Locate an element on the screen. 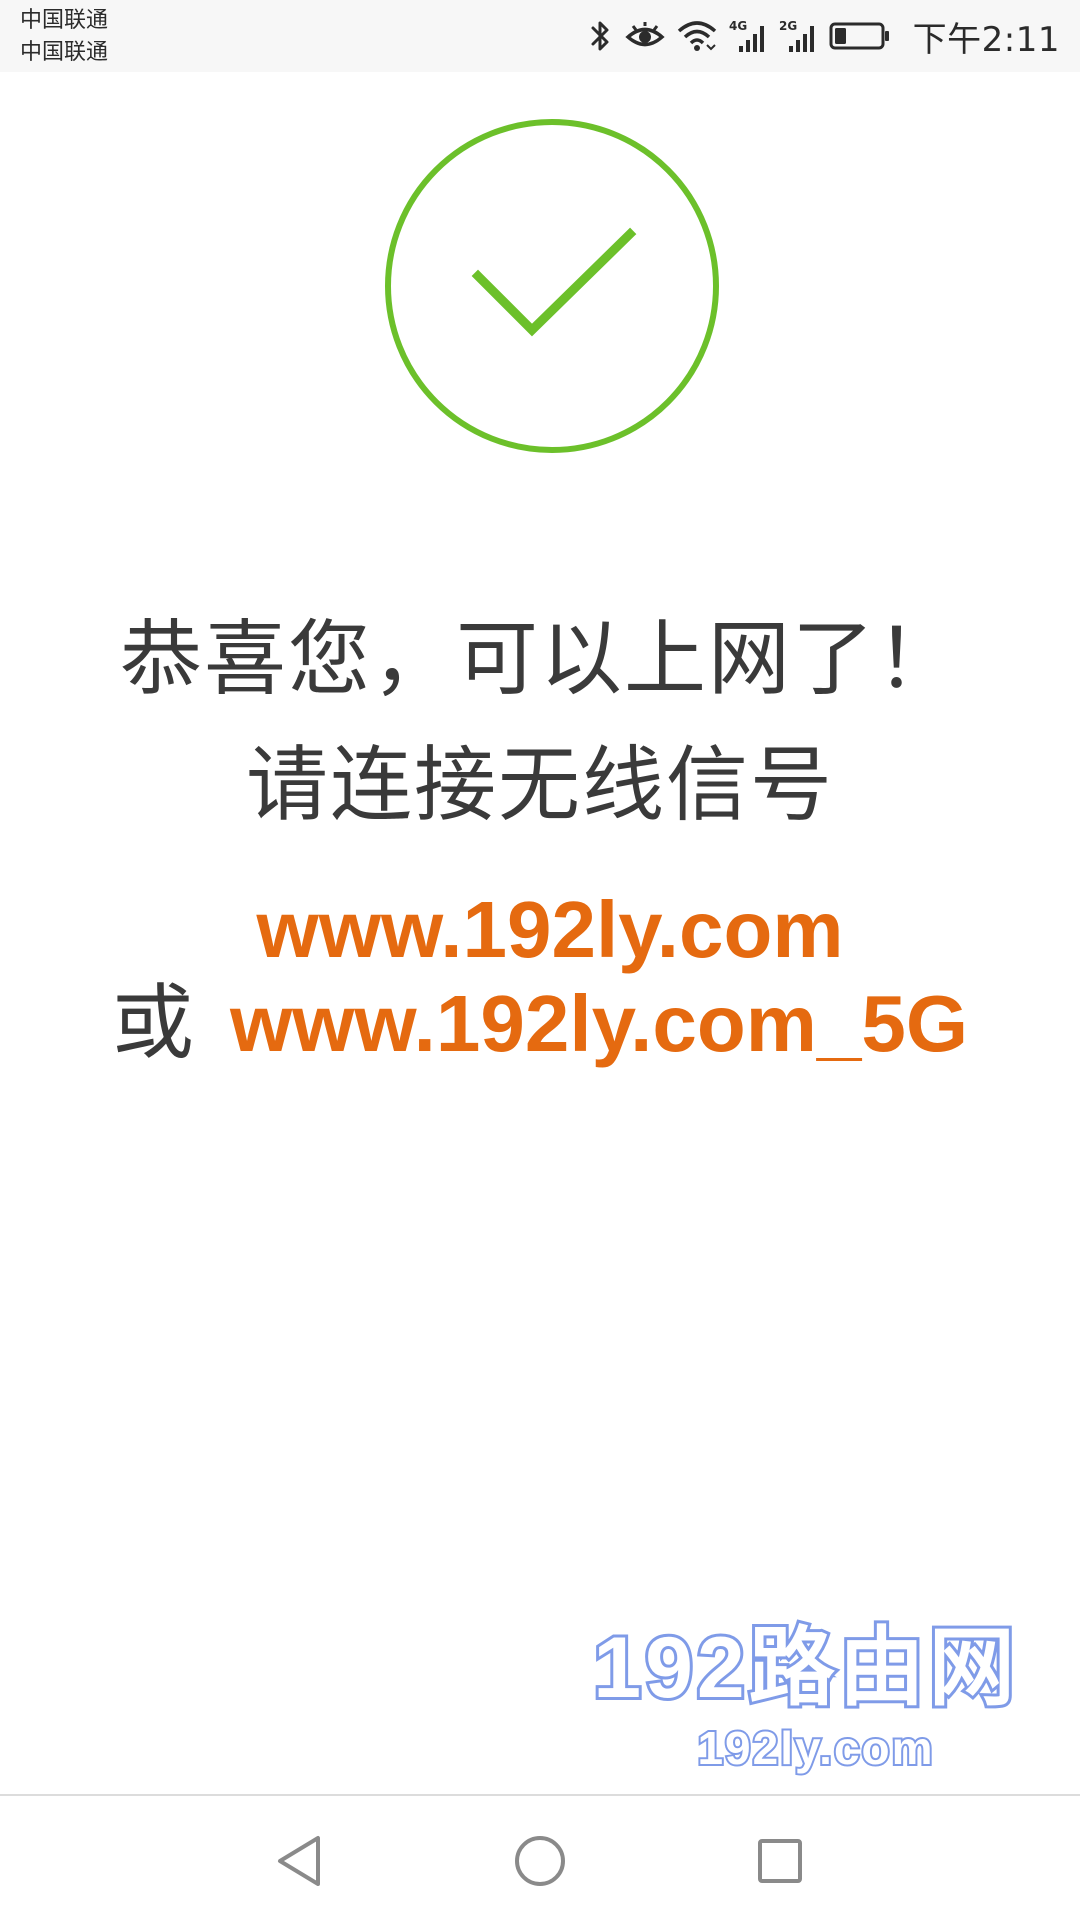  wifi-icon is located at coordinates (696, 36).